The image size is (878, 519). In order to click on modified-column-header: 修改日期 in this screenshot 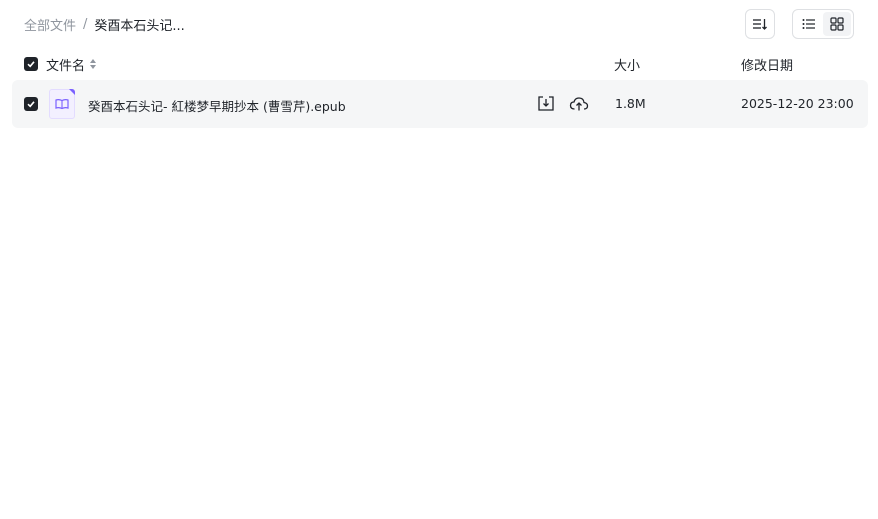, I will do `click(767, 64)`.